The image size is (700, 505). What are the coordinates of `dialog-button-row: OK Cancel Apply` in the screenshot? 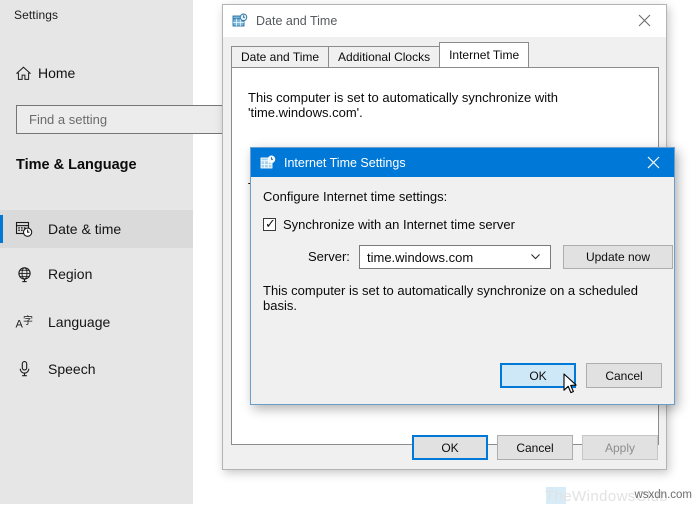 It's located at (440, 447).